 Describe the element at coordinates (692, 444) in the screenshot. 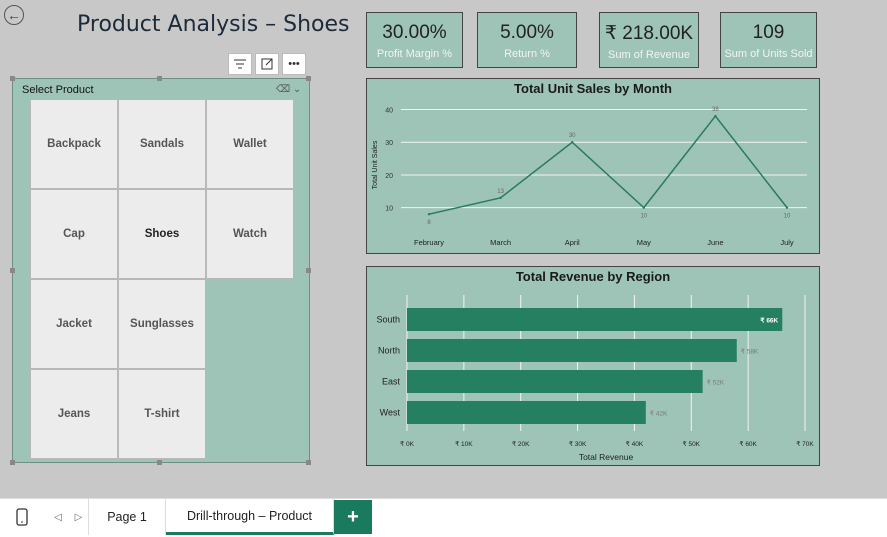

I see `x-tick-label: ₹ 50K` at that location.